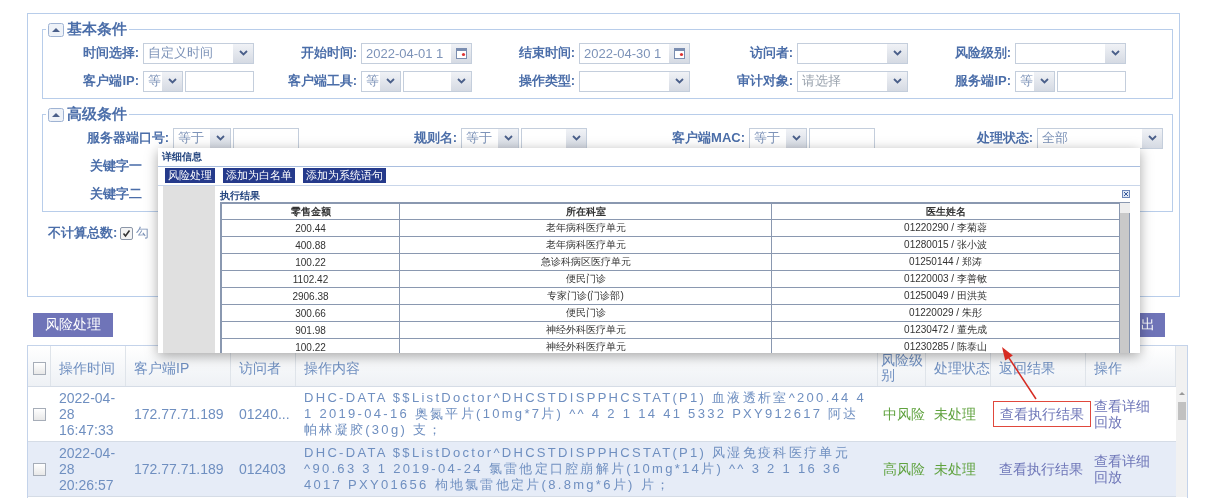  What do you see at coordinates (332, 368) in the screenshot?
I see `column-header: 操作内容` at bounding box center [332, 368].